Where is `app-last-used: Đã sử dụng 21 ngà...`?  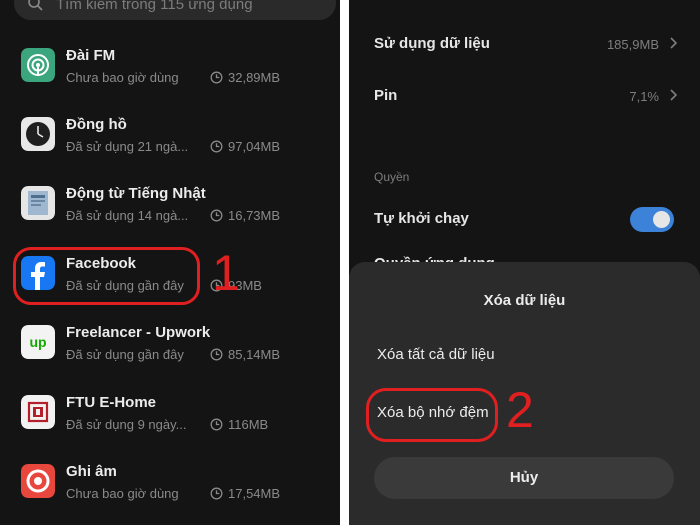
app-last-used: Đã sử dụng 21 ngà... is located at coordinates (127, 146).